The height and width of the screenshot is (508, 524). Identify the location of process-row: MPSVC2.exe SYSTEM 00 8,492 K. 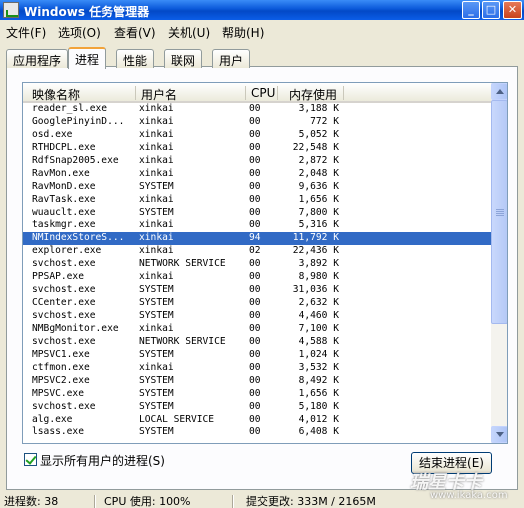
(257, 381).